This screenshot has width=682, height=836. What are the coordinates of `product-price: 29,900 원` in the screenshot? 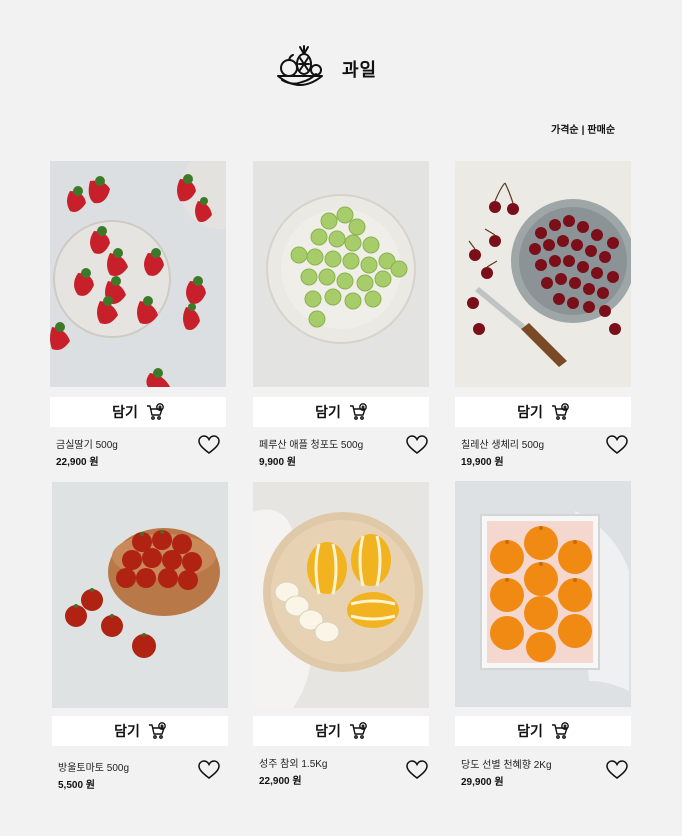 It's located at (482, 782).